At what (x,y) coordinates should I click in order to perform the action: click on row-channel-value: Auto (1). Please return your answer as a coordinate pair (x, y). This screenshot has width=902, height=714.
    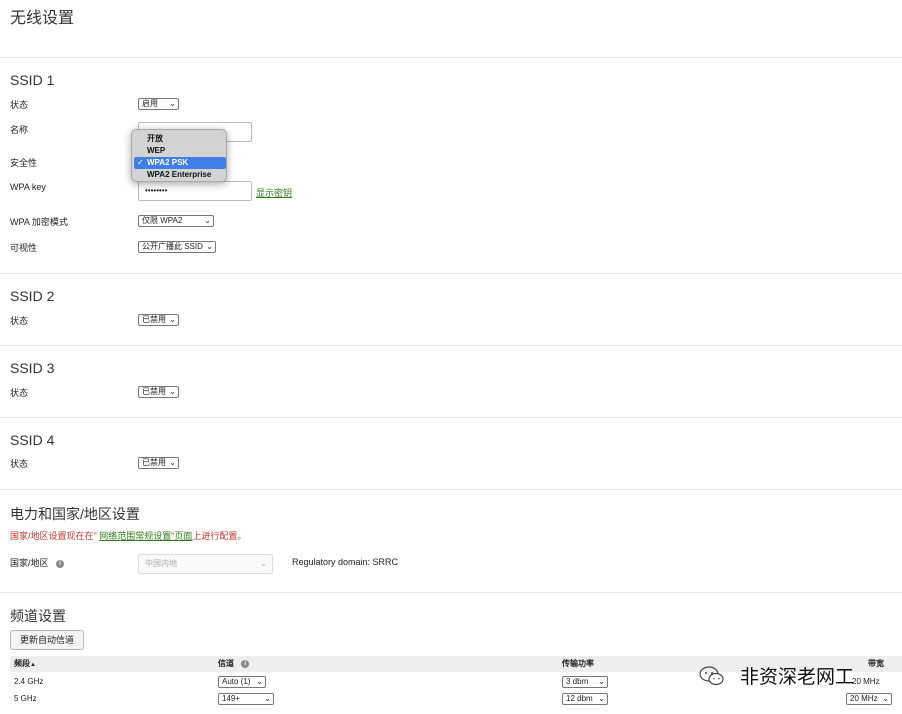
    Looking at the image, I should click on (236, 681).